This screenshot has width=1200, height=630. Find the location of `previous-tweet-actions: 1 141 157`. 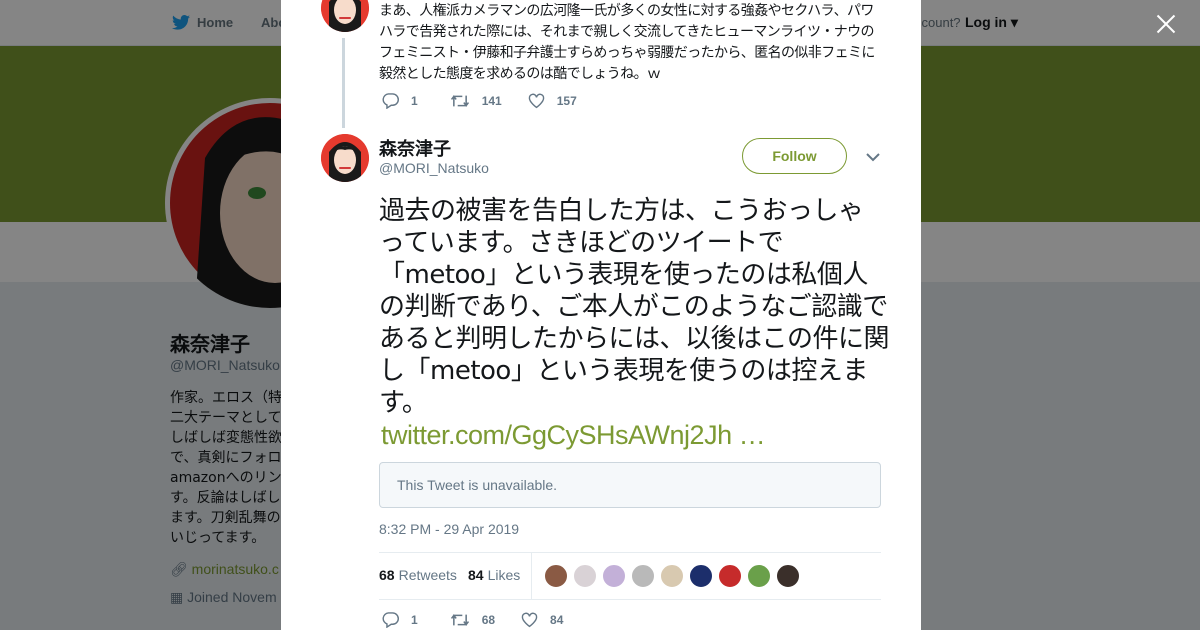

previous-tweet-actions: 1 141 157 is located at coordinates (492, 101).